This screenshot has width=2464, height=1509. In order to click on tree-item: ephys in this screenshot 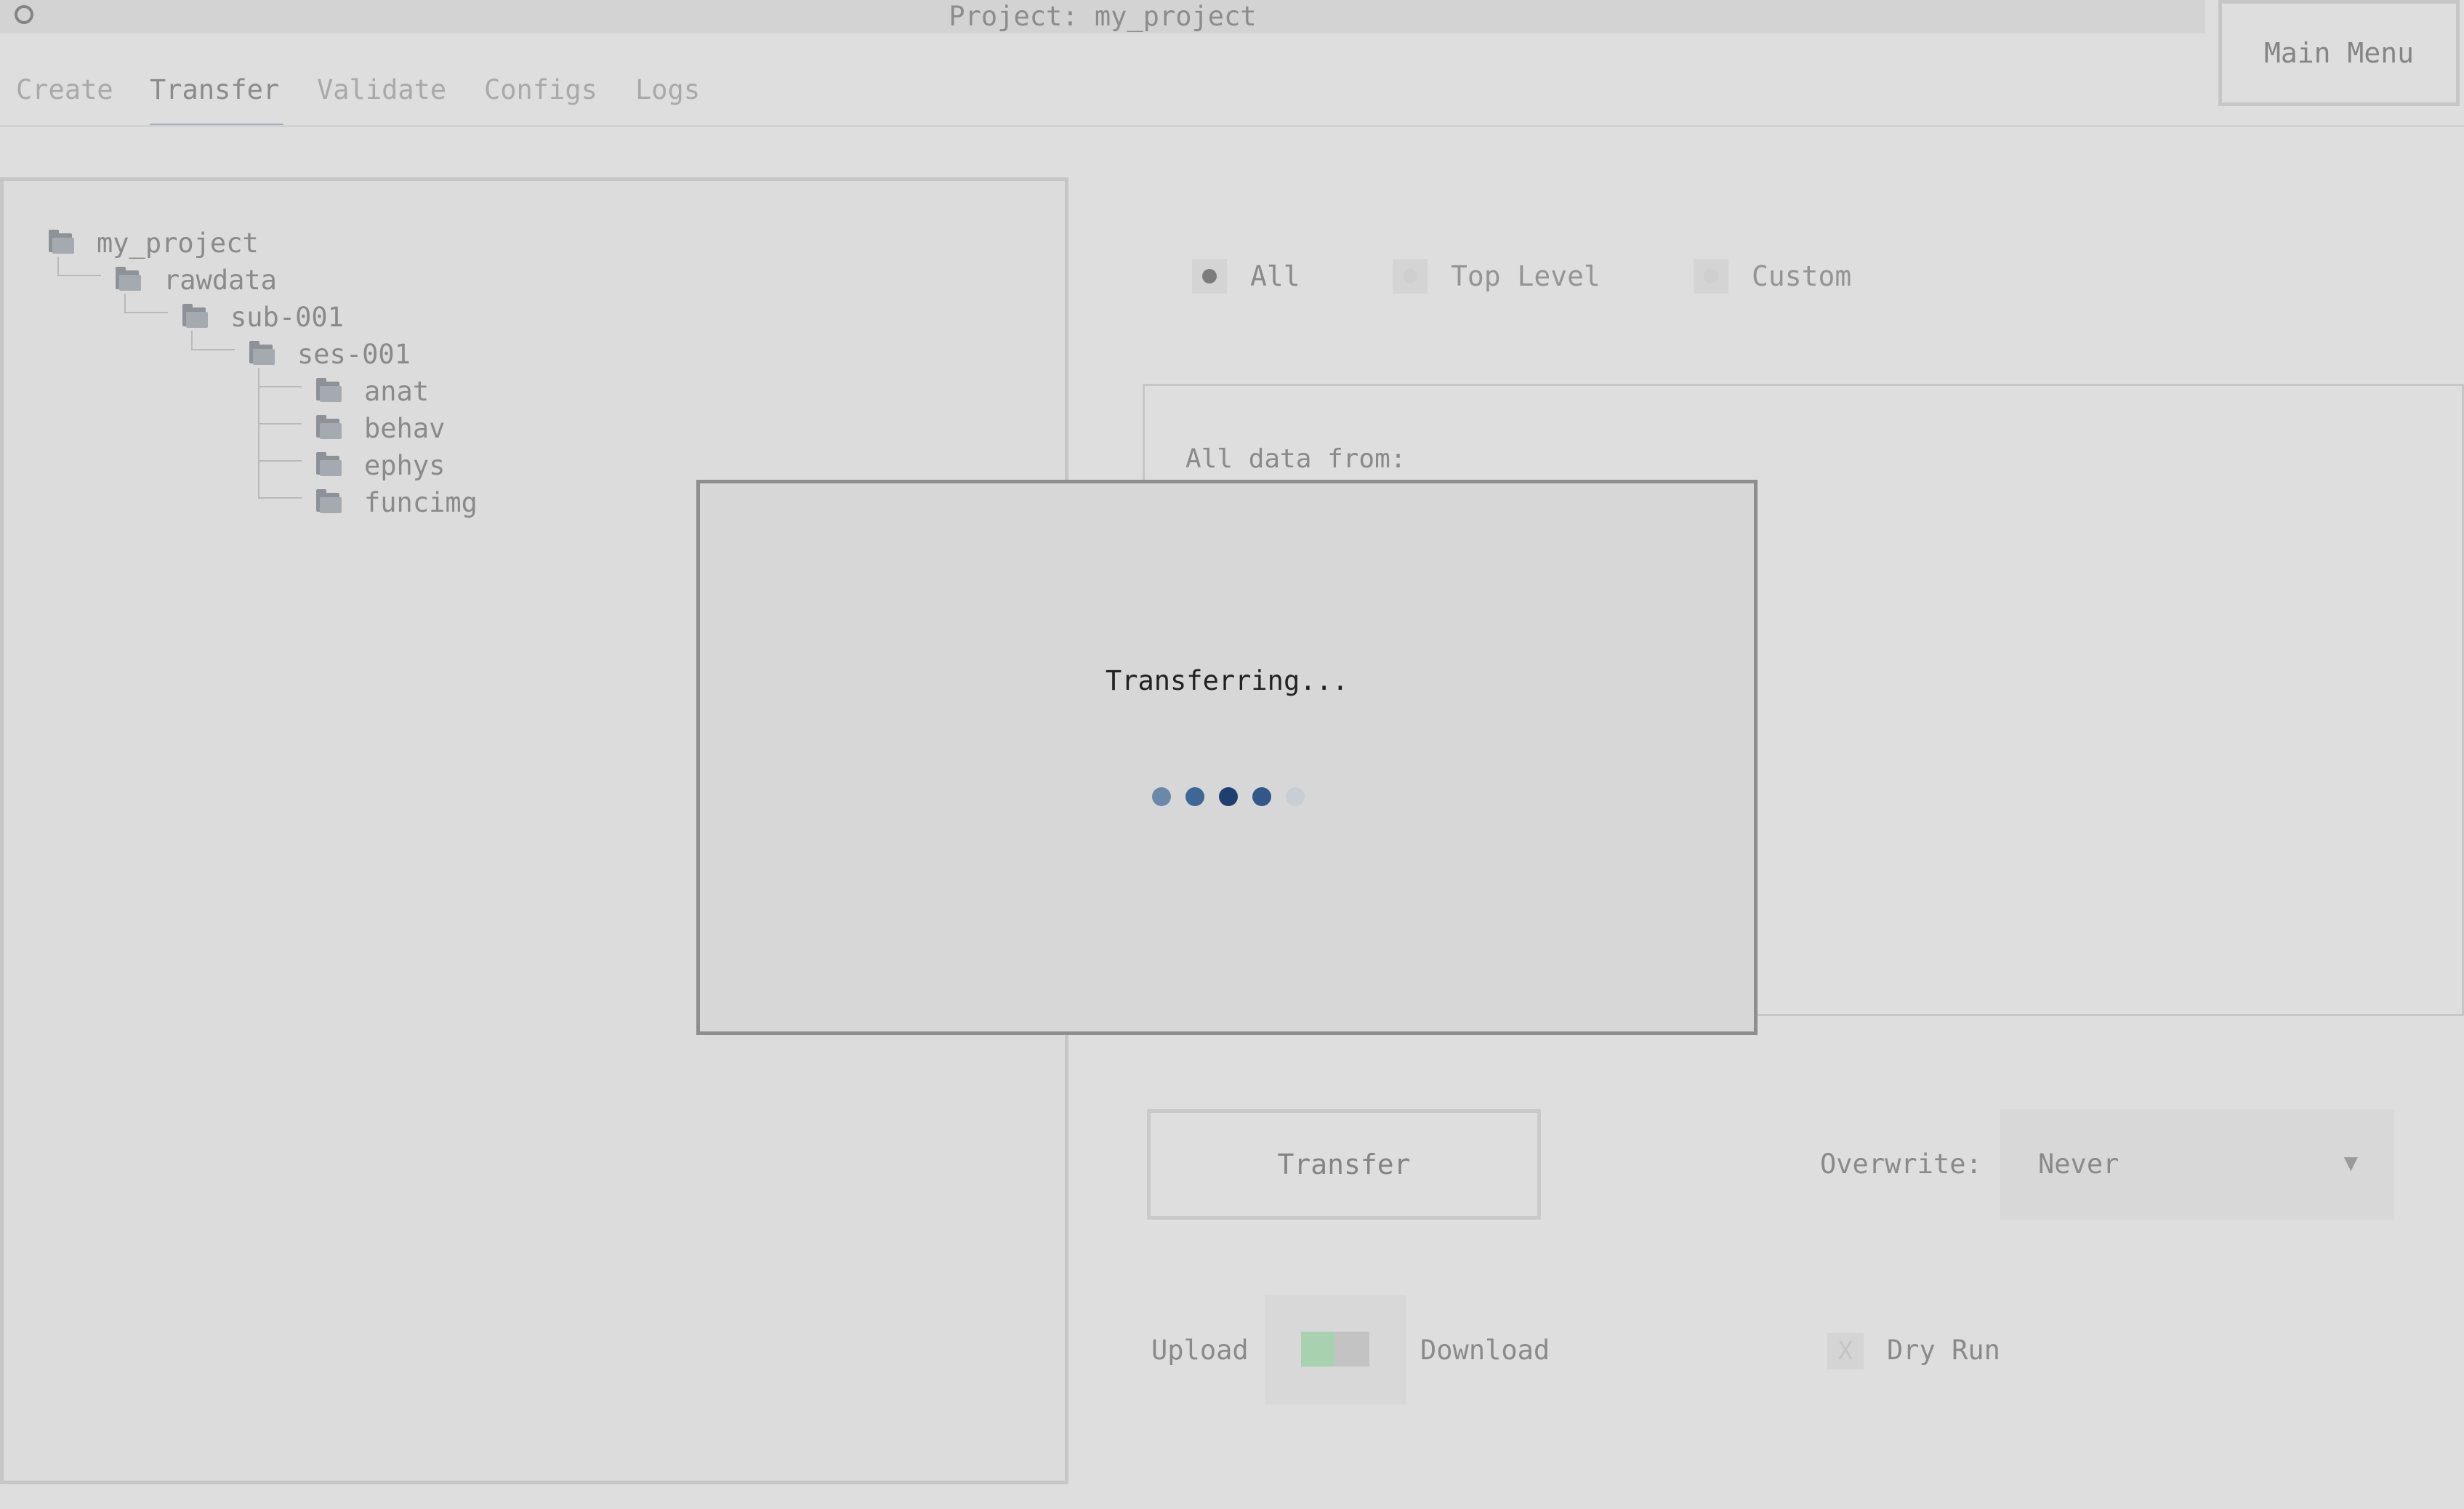, I will do `click(380, 465)`.